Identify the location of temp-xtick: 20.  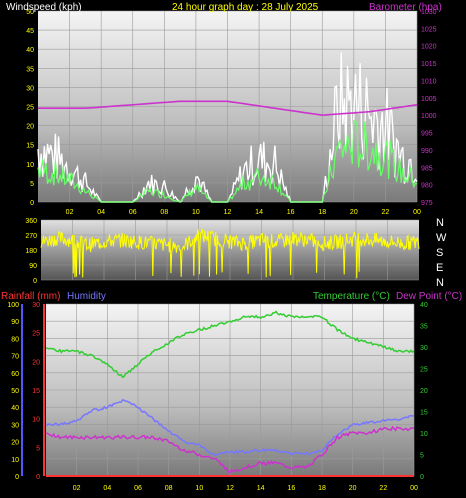
(353, 488).